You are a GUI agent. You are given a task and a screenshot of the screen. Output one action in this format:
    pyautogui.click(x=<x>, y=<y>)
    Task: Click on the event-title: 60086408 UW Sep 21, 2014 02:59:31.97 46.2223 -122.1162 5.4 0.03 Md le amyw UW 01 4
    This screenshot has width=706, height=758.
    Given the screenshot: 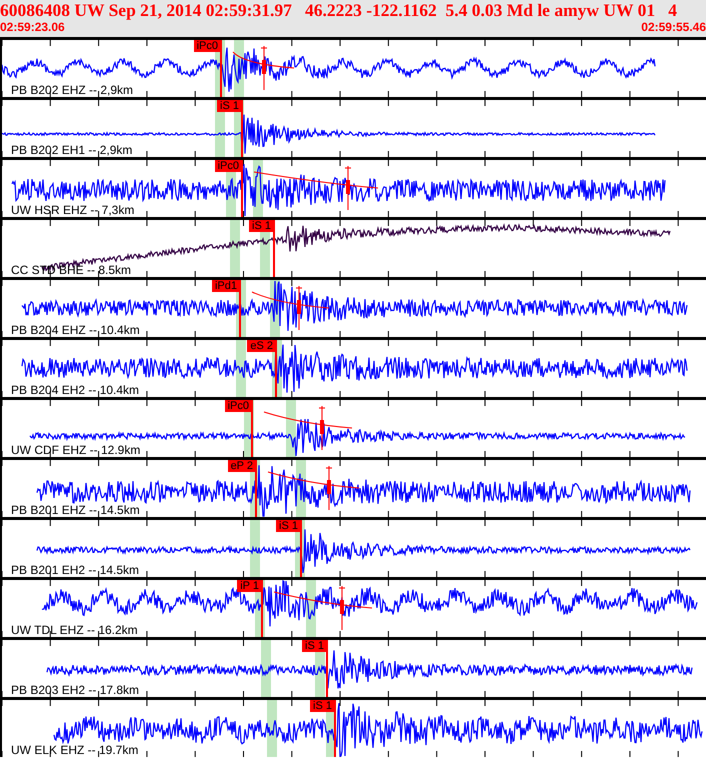 What is the action you would take?
    pyautogui.click(x=339, y=10)
    